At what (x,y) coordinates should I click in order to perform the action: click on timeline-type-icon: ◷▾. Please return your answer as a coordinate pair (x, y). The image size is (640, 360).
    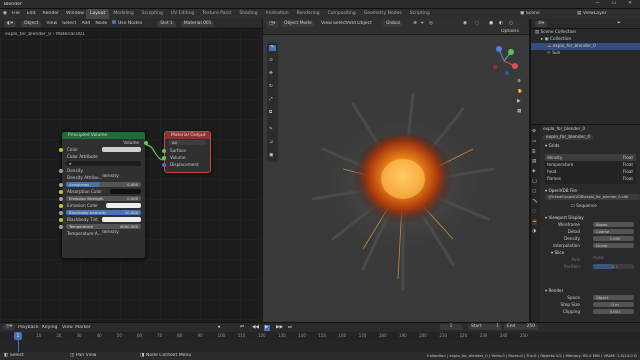
    Looking at the image, I should click on (9, 327).